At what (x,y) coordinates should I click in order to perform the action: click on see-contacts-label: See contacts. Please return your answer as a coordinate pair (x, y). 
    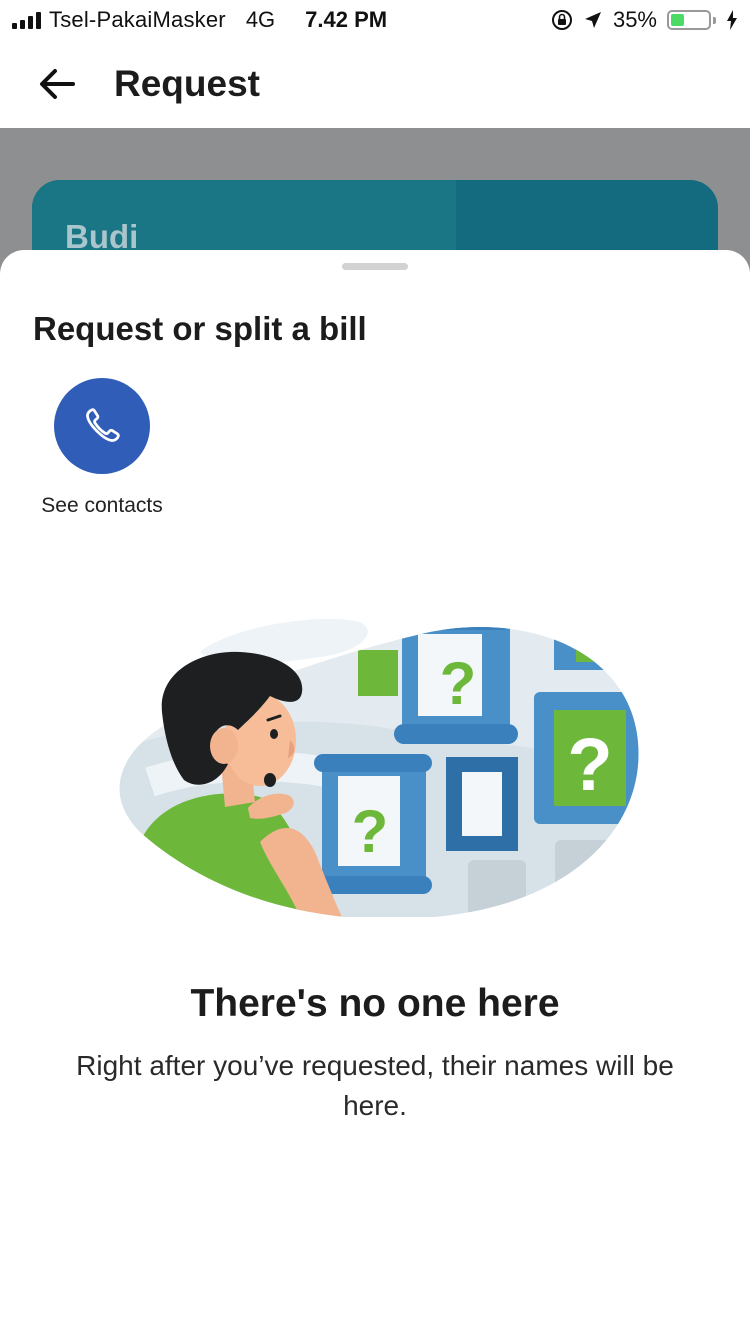
    Looking at the image, I should click on (102, 505).